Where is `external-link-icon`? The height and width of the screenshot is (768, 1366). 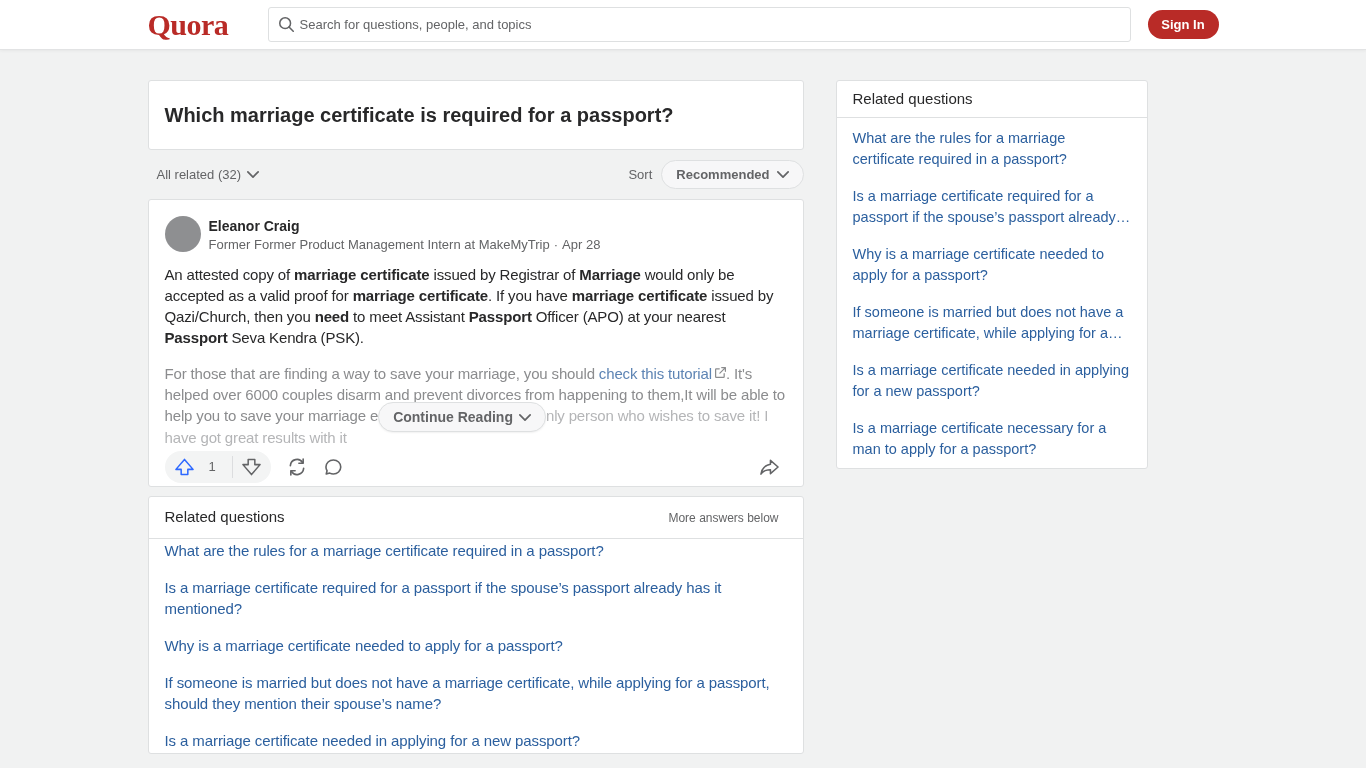
external-link-icon is located at coordinates (720, 372).